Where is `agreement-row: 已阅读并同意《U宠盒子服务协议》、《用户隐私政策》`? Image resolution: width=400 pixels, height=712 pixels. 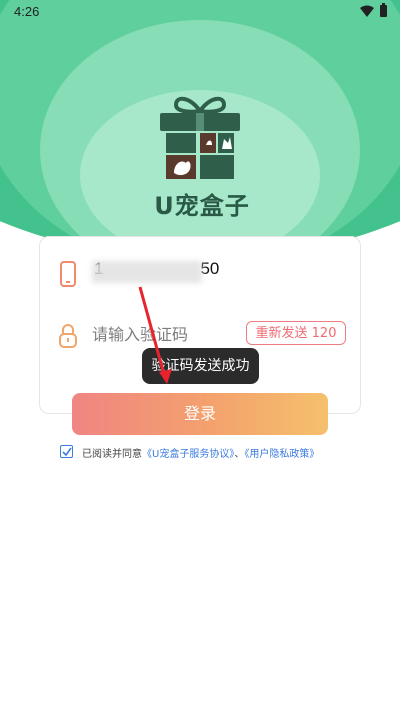 agreement-row: 已阅读并同意《U宠盒子服务协议》、《用户隐私政策》 is located at coordinates (220, 452).